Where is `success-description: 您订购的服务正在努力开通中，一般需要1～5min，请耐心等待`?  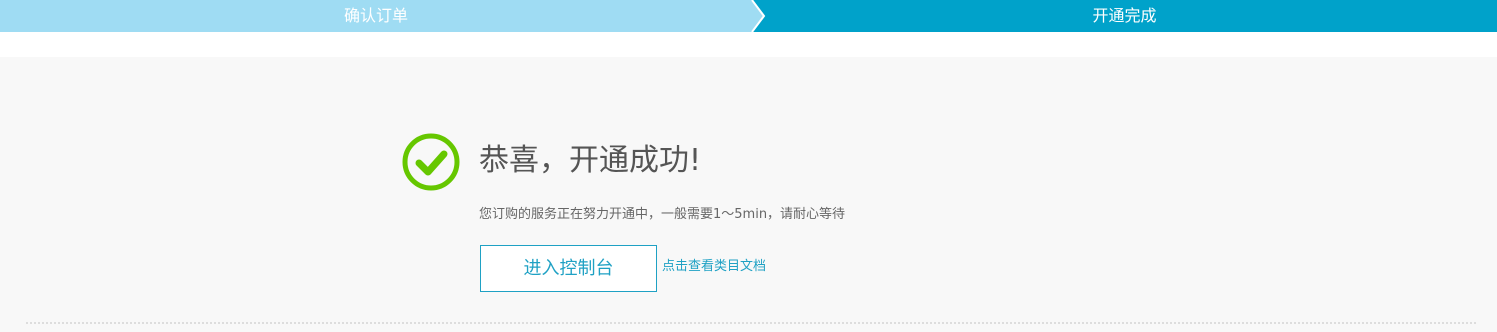
success-description: 您订购的服务正在努力开通中，一般需要1～5min，请耐心等待 is located at coordinates (662, 214).